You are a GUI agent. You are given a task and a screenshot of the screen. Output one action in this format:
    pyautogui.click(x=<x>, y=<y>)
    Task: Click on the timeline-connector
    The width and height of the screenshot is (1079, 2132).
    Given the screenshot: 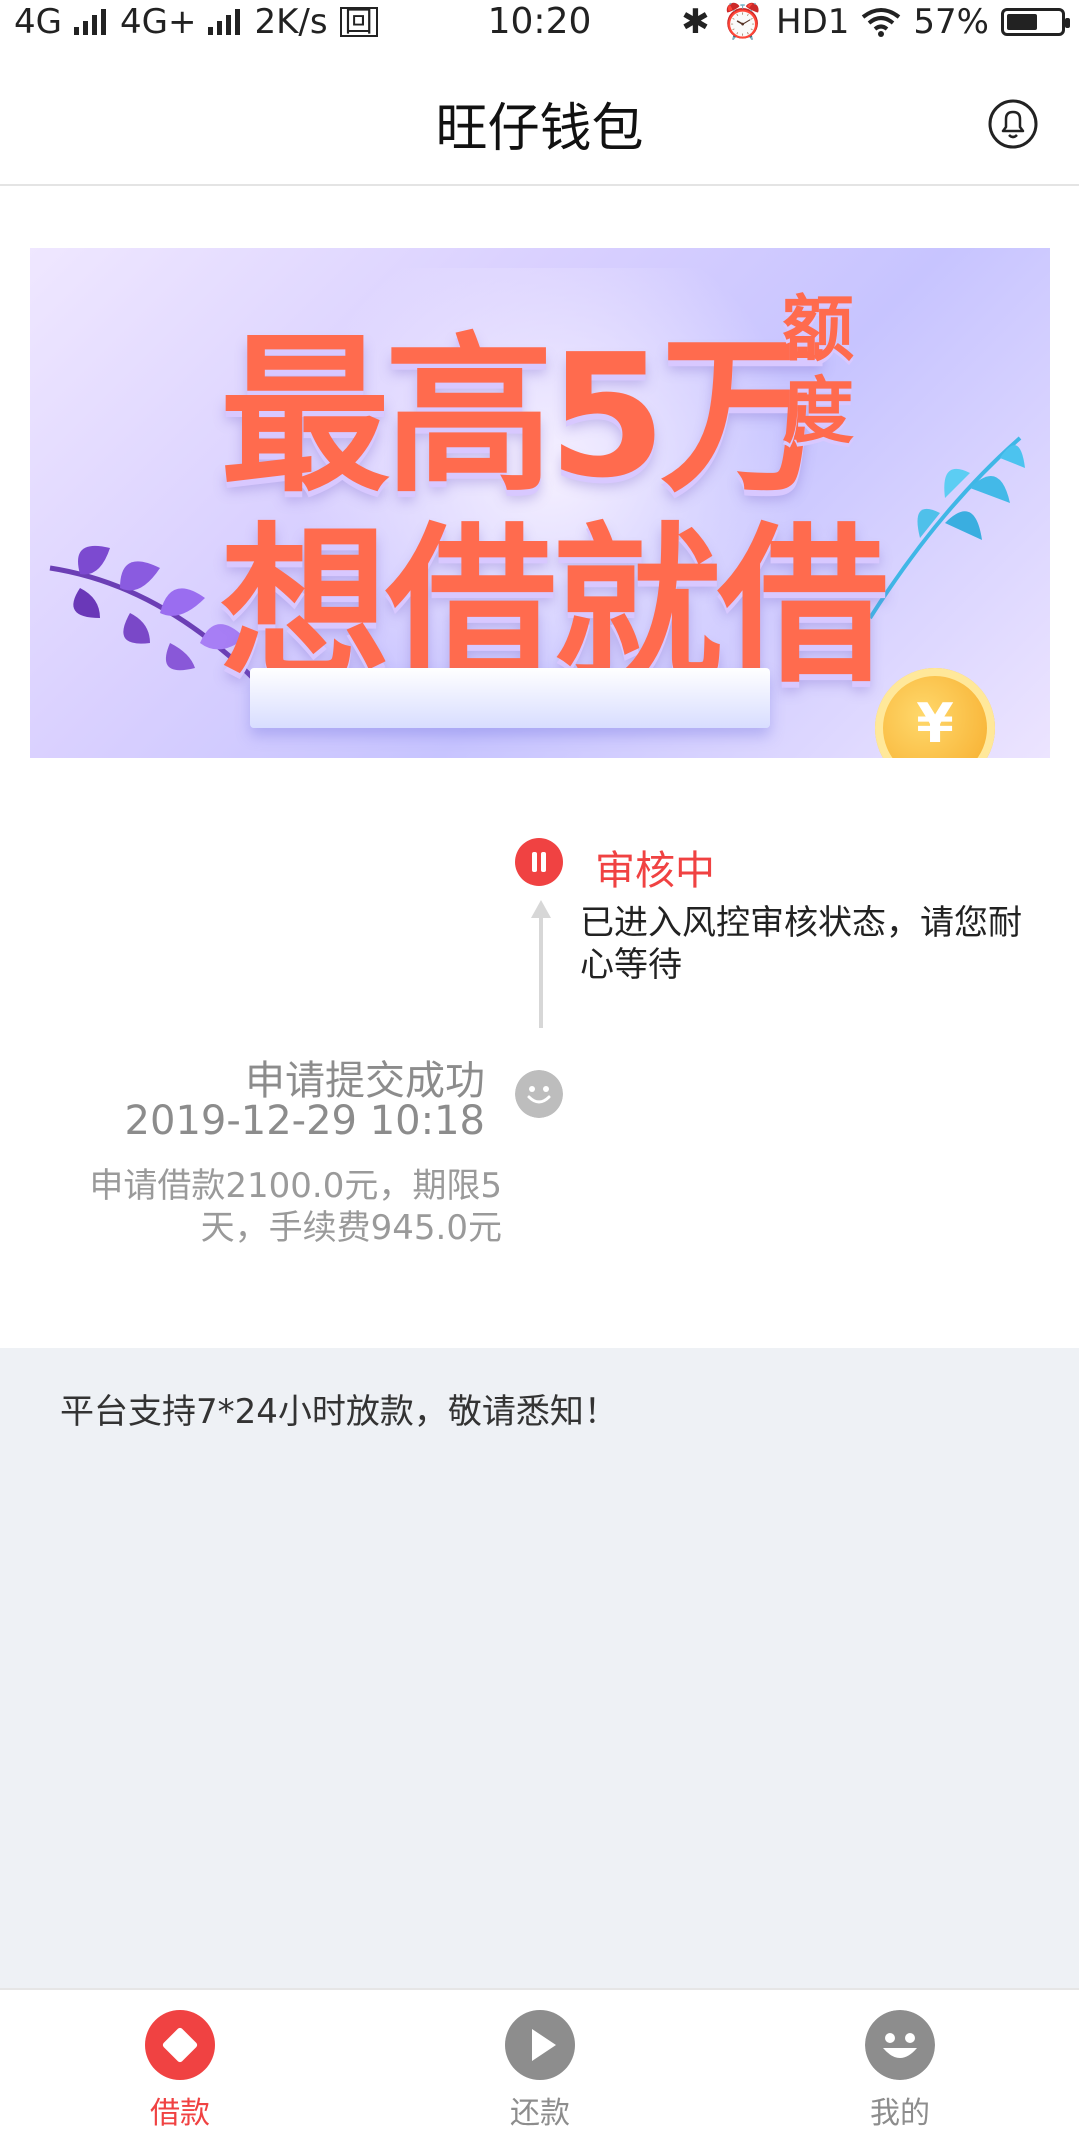 What is the action you would take?
    pyautogui.click(x=541, y=969)
    